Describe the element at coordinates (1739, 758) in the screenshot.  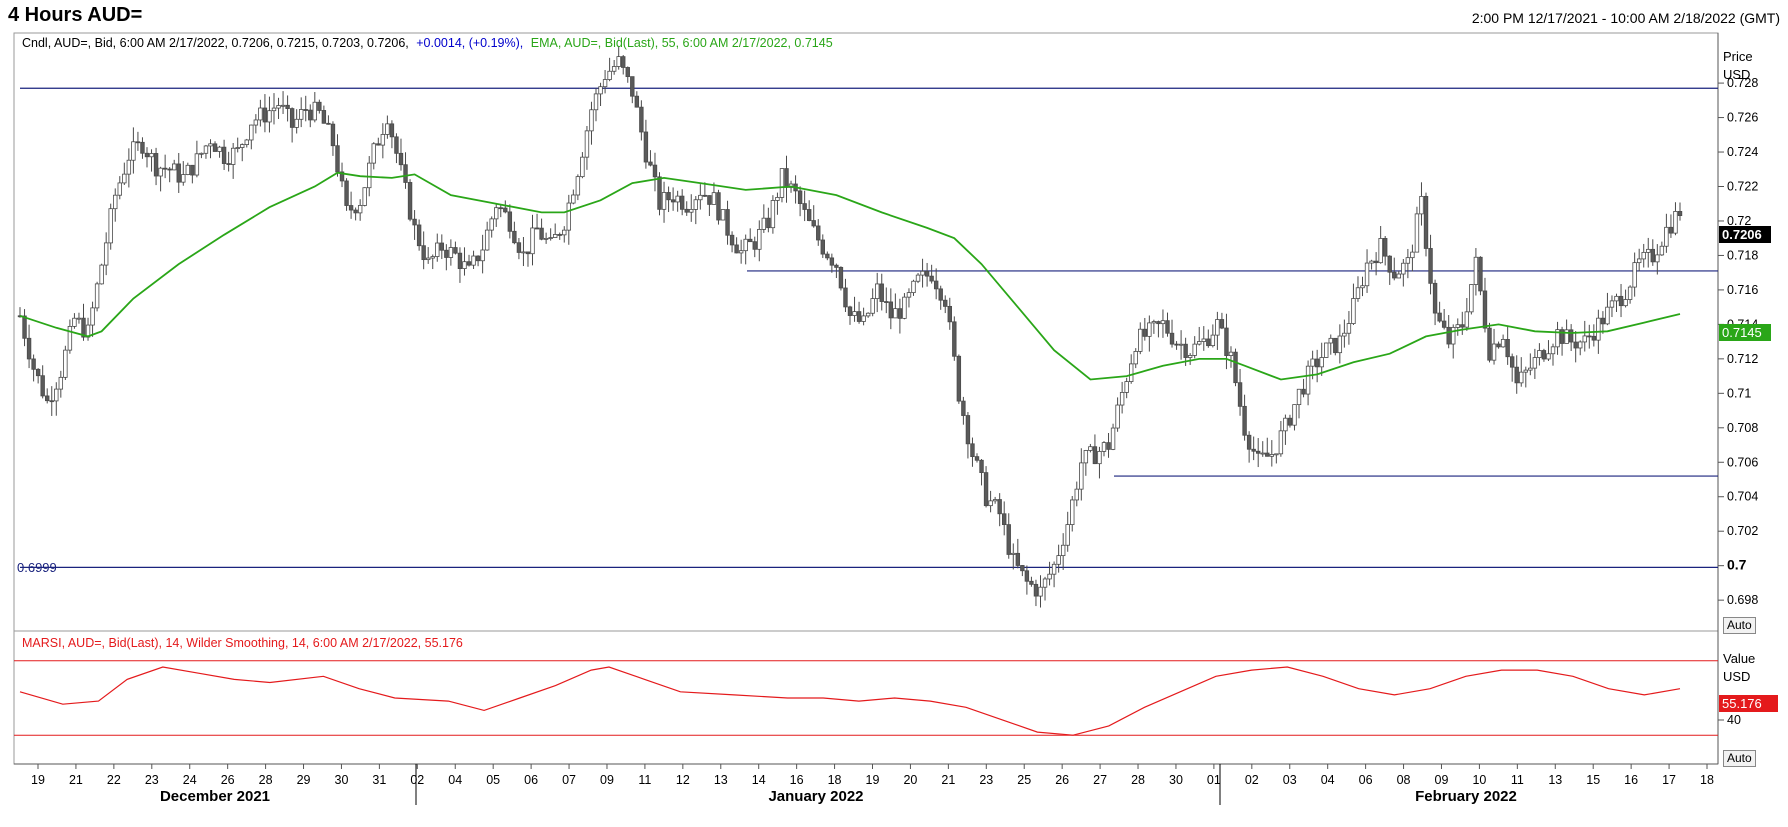
I see `rsi-auto-button: Auto` at that location.